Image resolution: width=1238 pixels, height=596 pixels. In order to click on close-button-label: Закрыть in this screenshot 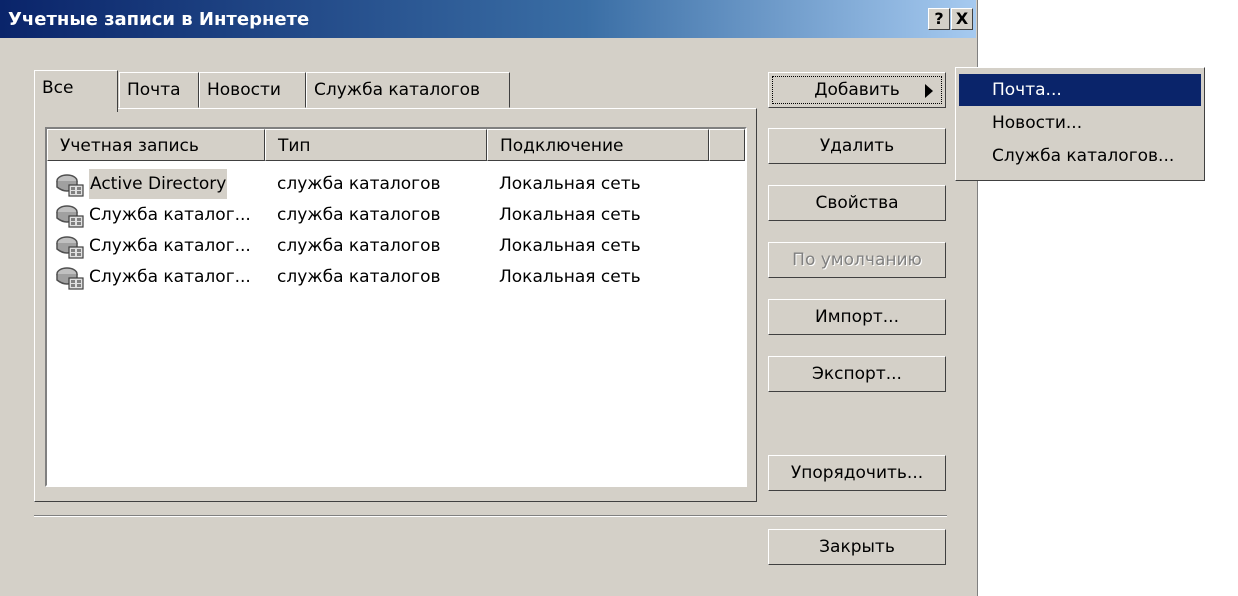, I will do `click(857, 547)`.